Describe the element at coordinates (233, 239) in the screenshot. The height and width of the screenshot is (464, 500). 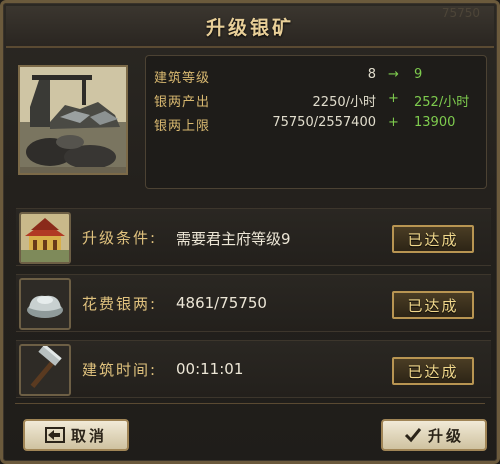
I see `condition-value: 需要君主府等级9` at that location.